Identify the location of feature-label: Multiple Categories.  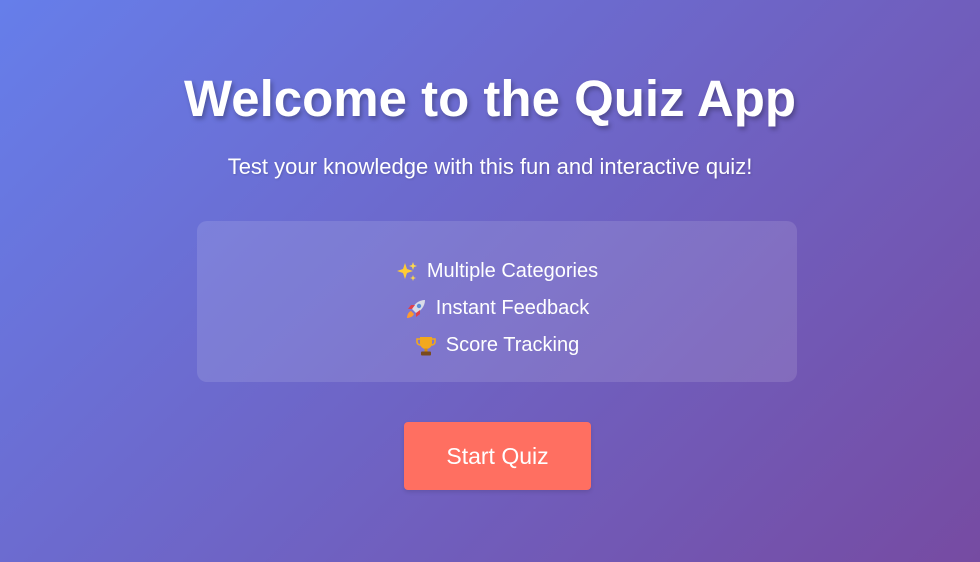
(512, 271).